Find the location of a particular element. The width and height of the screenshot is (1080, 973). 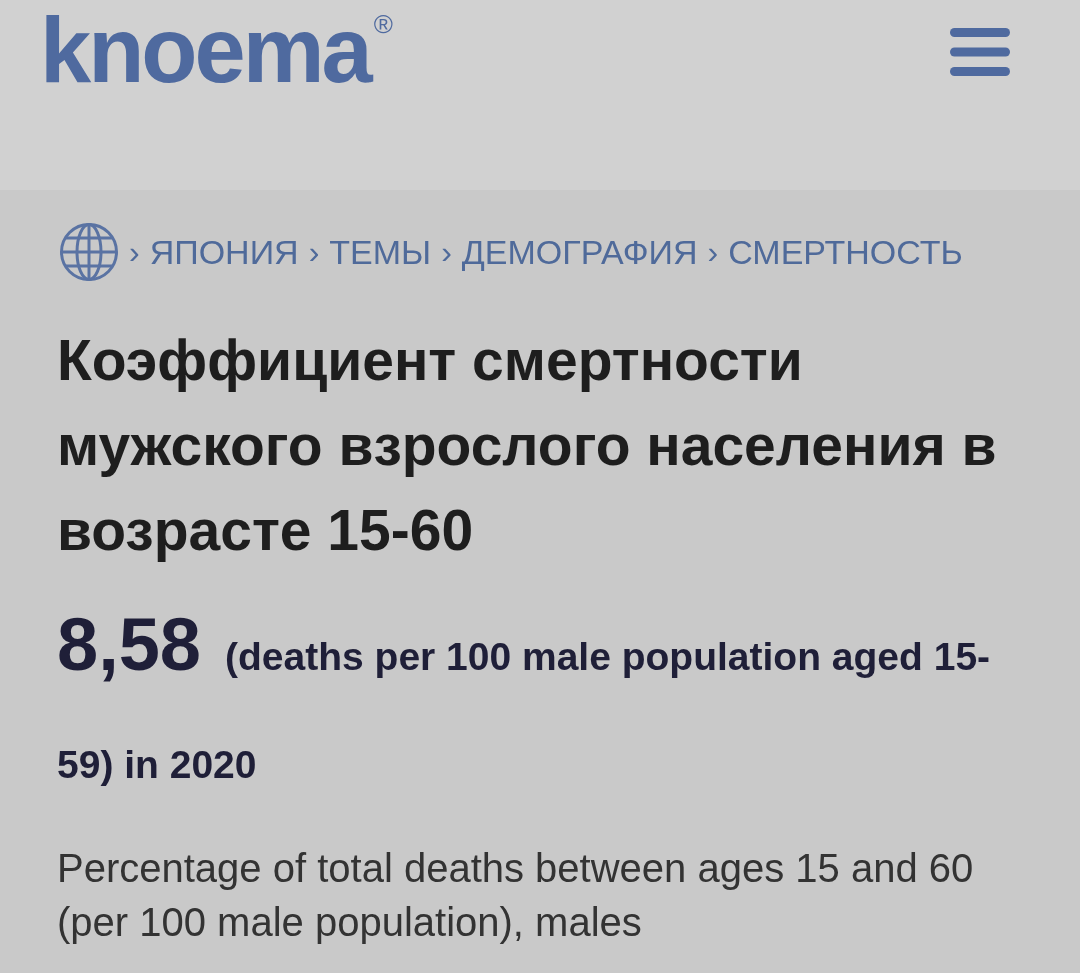

breadcrumb-link: СМЕРТНОСТЬ is located at coordinates (845, 252).